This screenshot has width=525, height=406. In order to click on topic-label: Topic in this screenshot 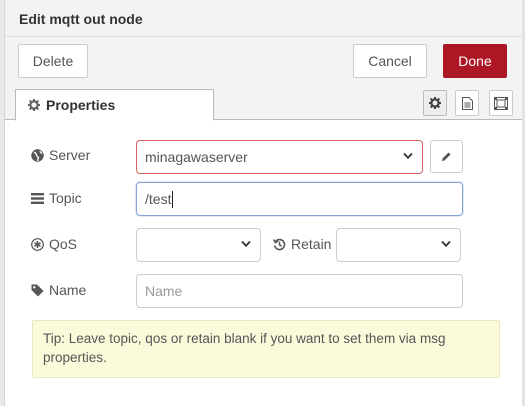, I will do `click(65, 198)`.